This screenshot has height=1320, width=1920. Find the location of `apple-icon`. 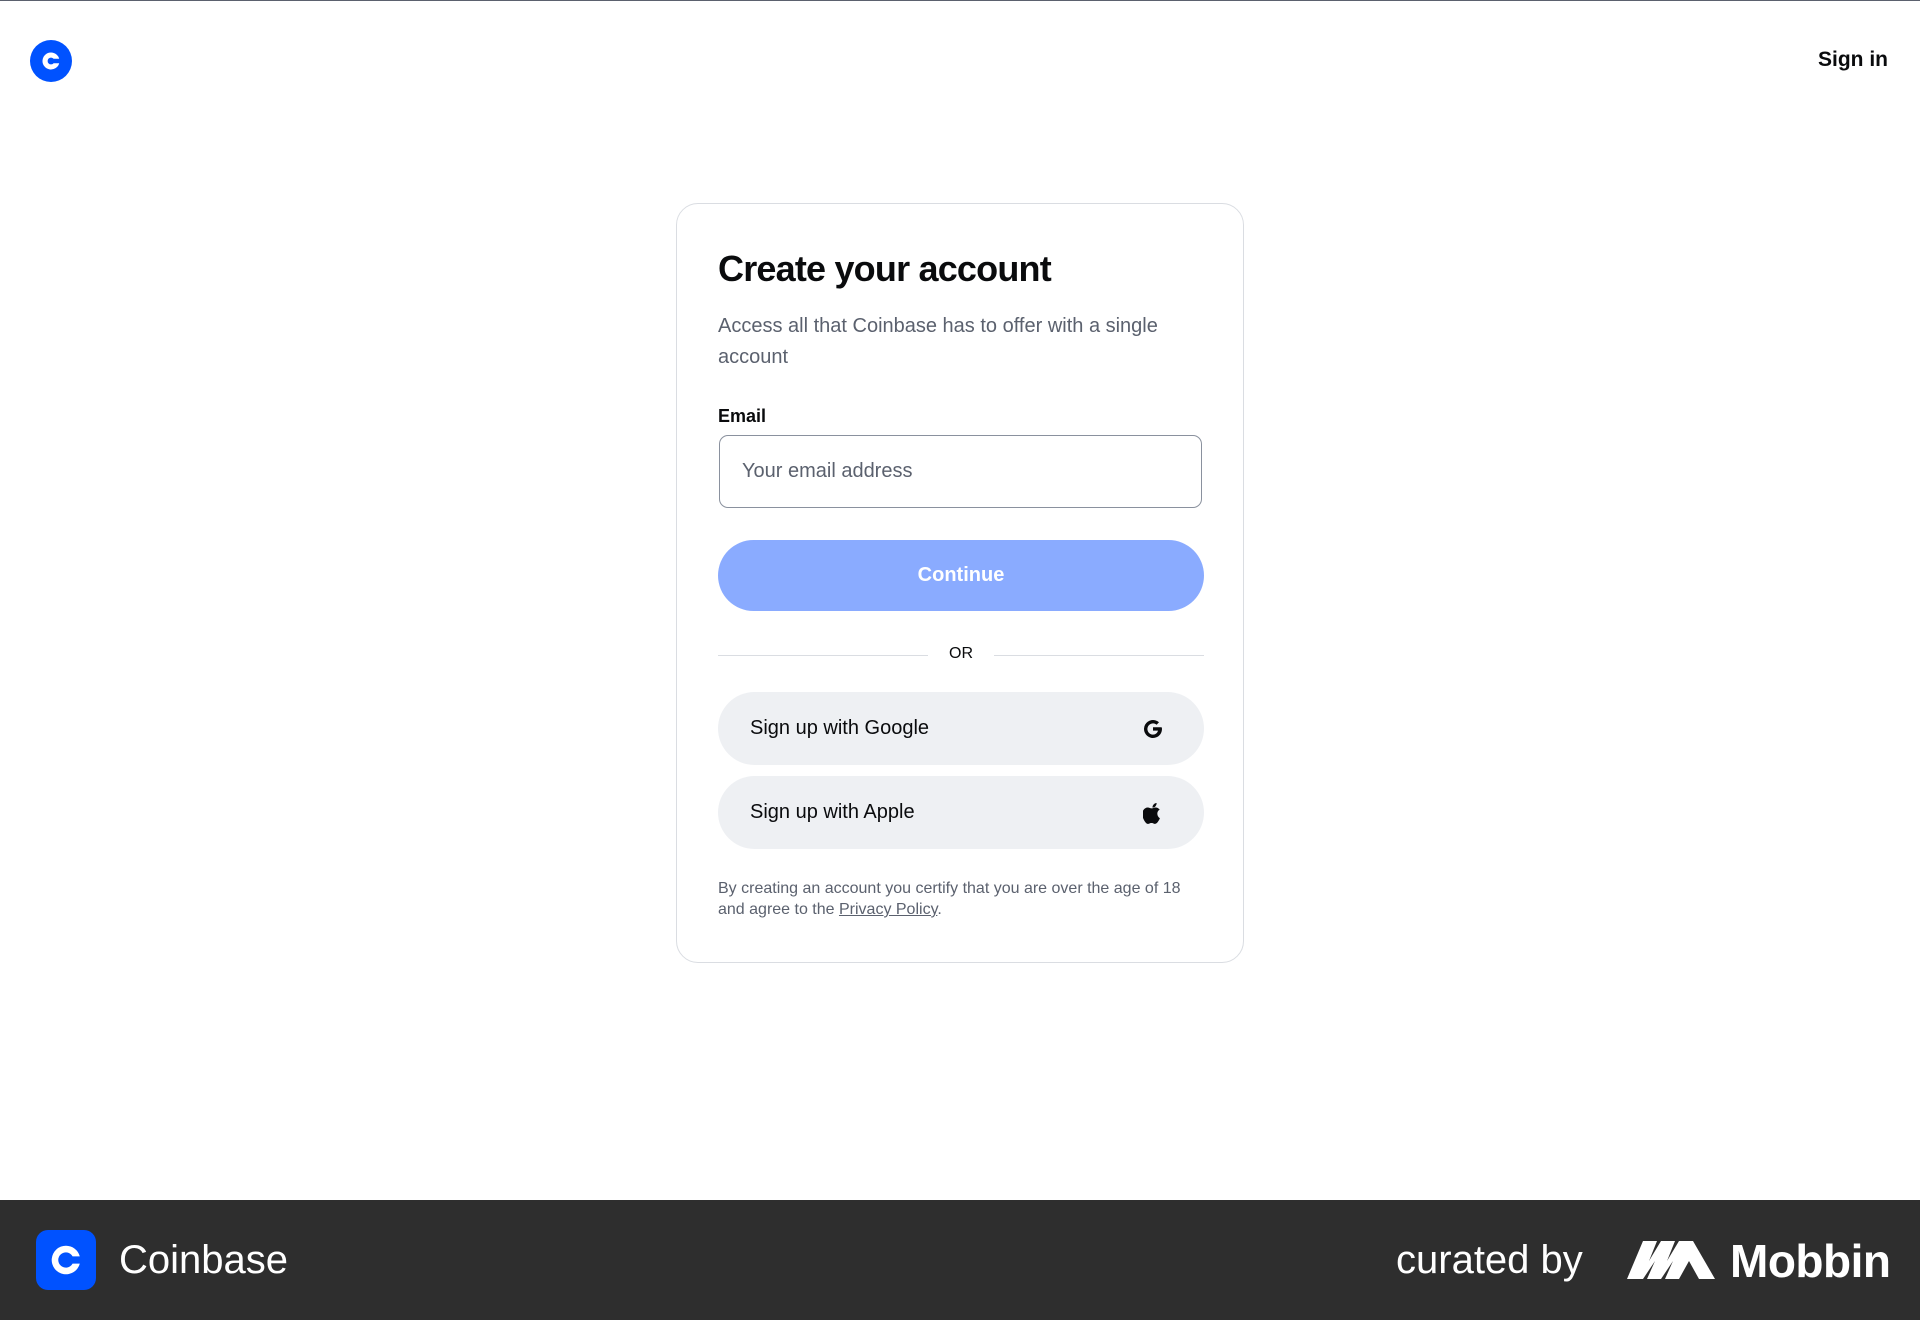

apple-icon is located at coordinates (1153, 813).